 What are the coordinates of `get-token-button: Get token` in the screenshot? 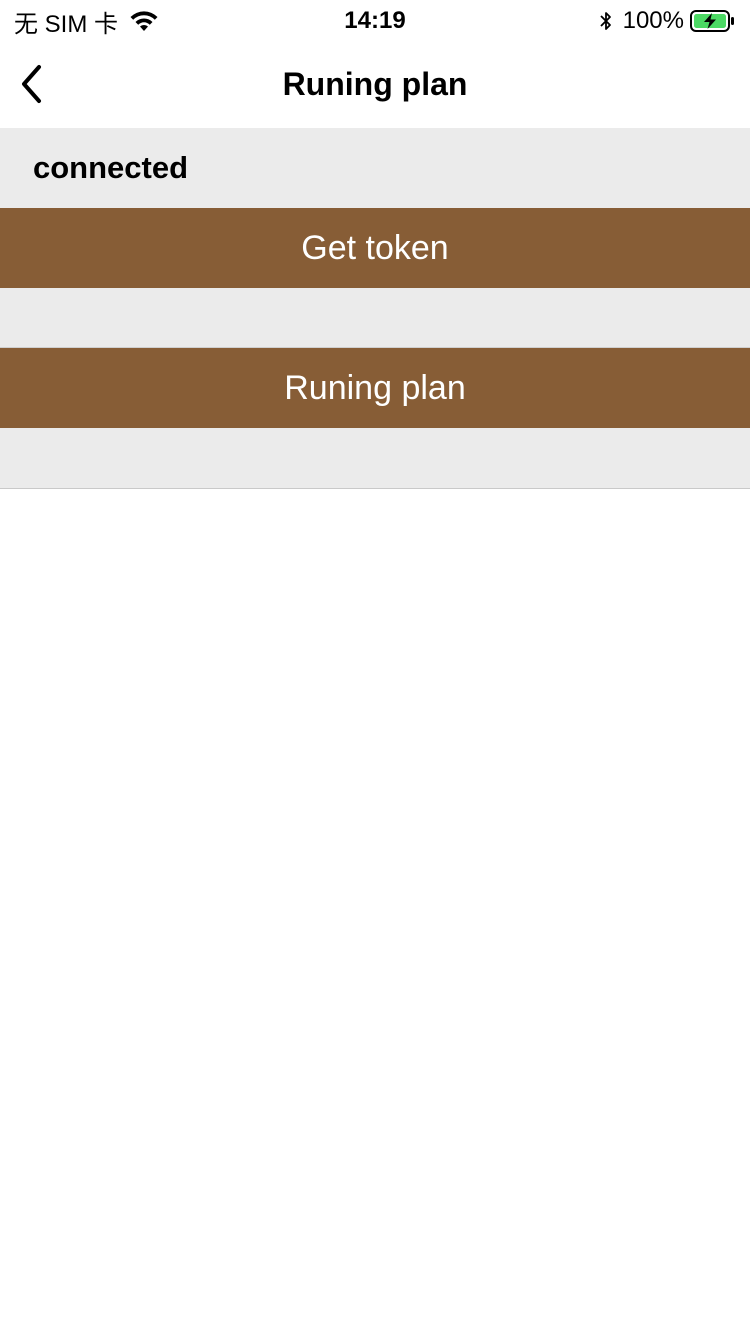 It's located at (375, 248).